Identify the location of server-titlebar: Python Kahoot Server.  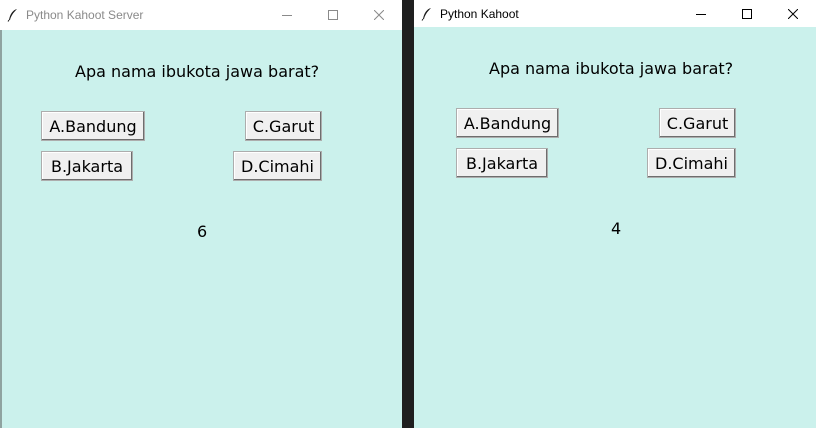
(201, 15).